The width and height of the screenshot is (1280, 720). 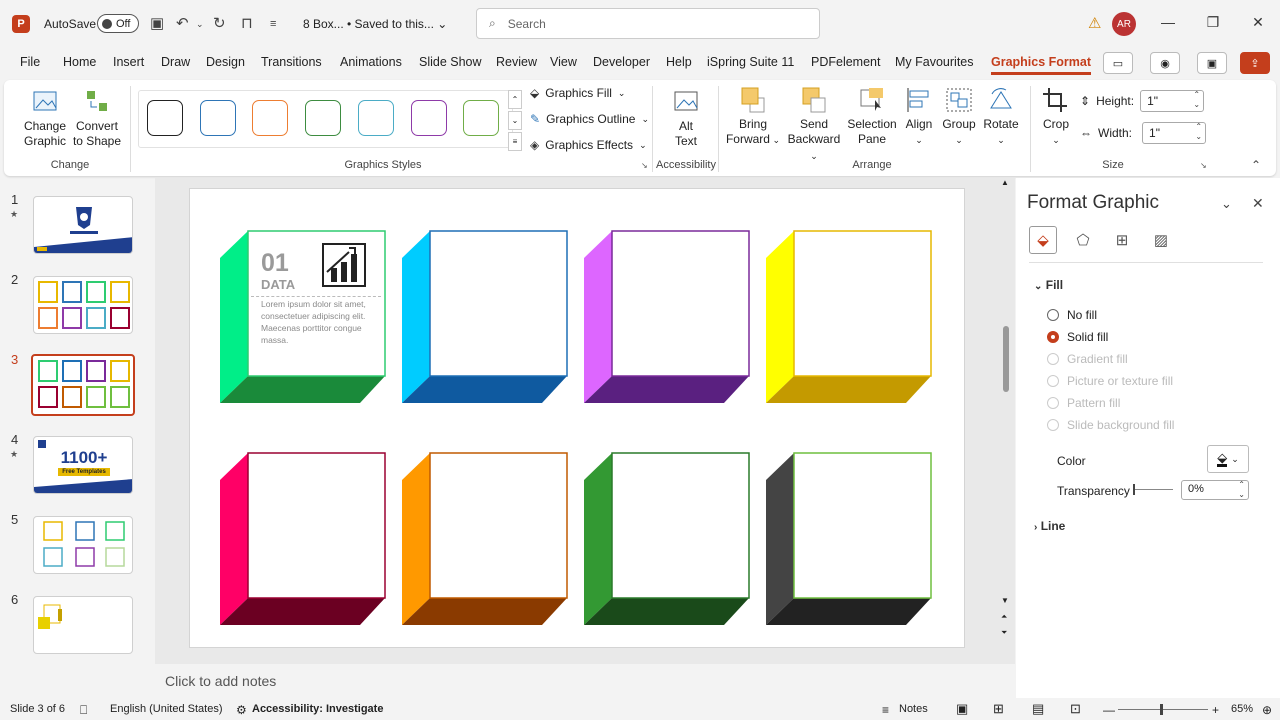 I want to click on search-box: ⌕ Search, so click(x=648, y=23).